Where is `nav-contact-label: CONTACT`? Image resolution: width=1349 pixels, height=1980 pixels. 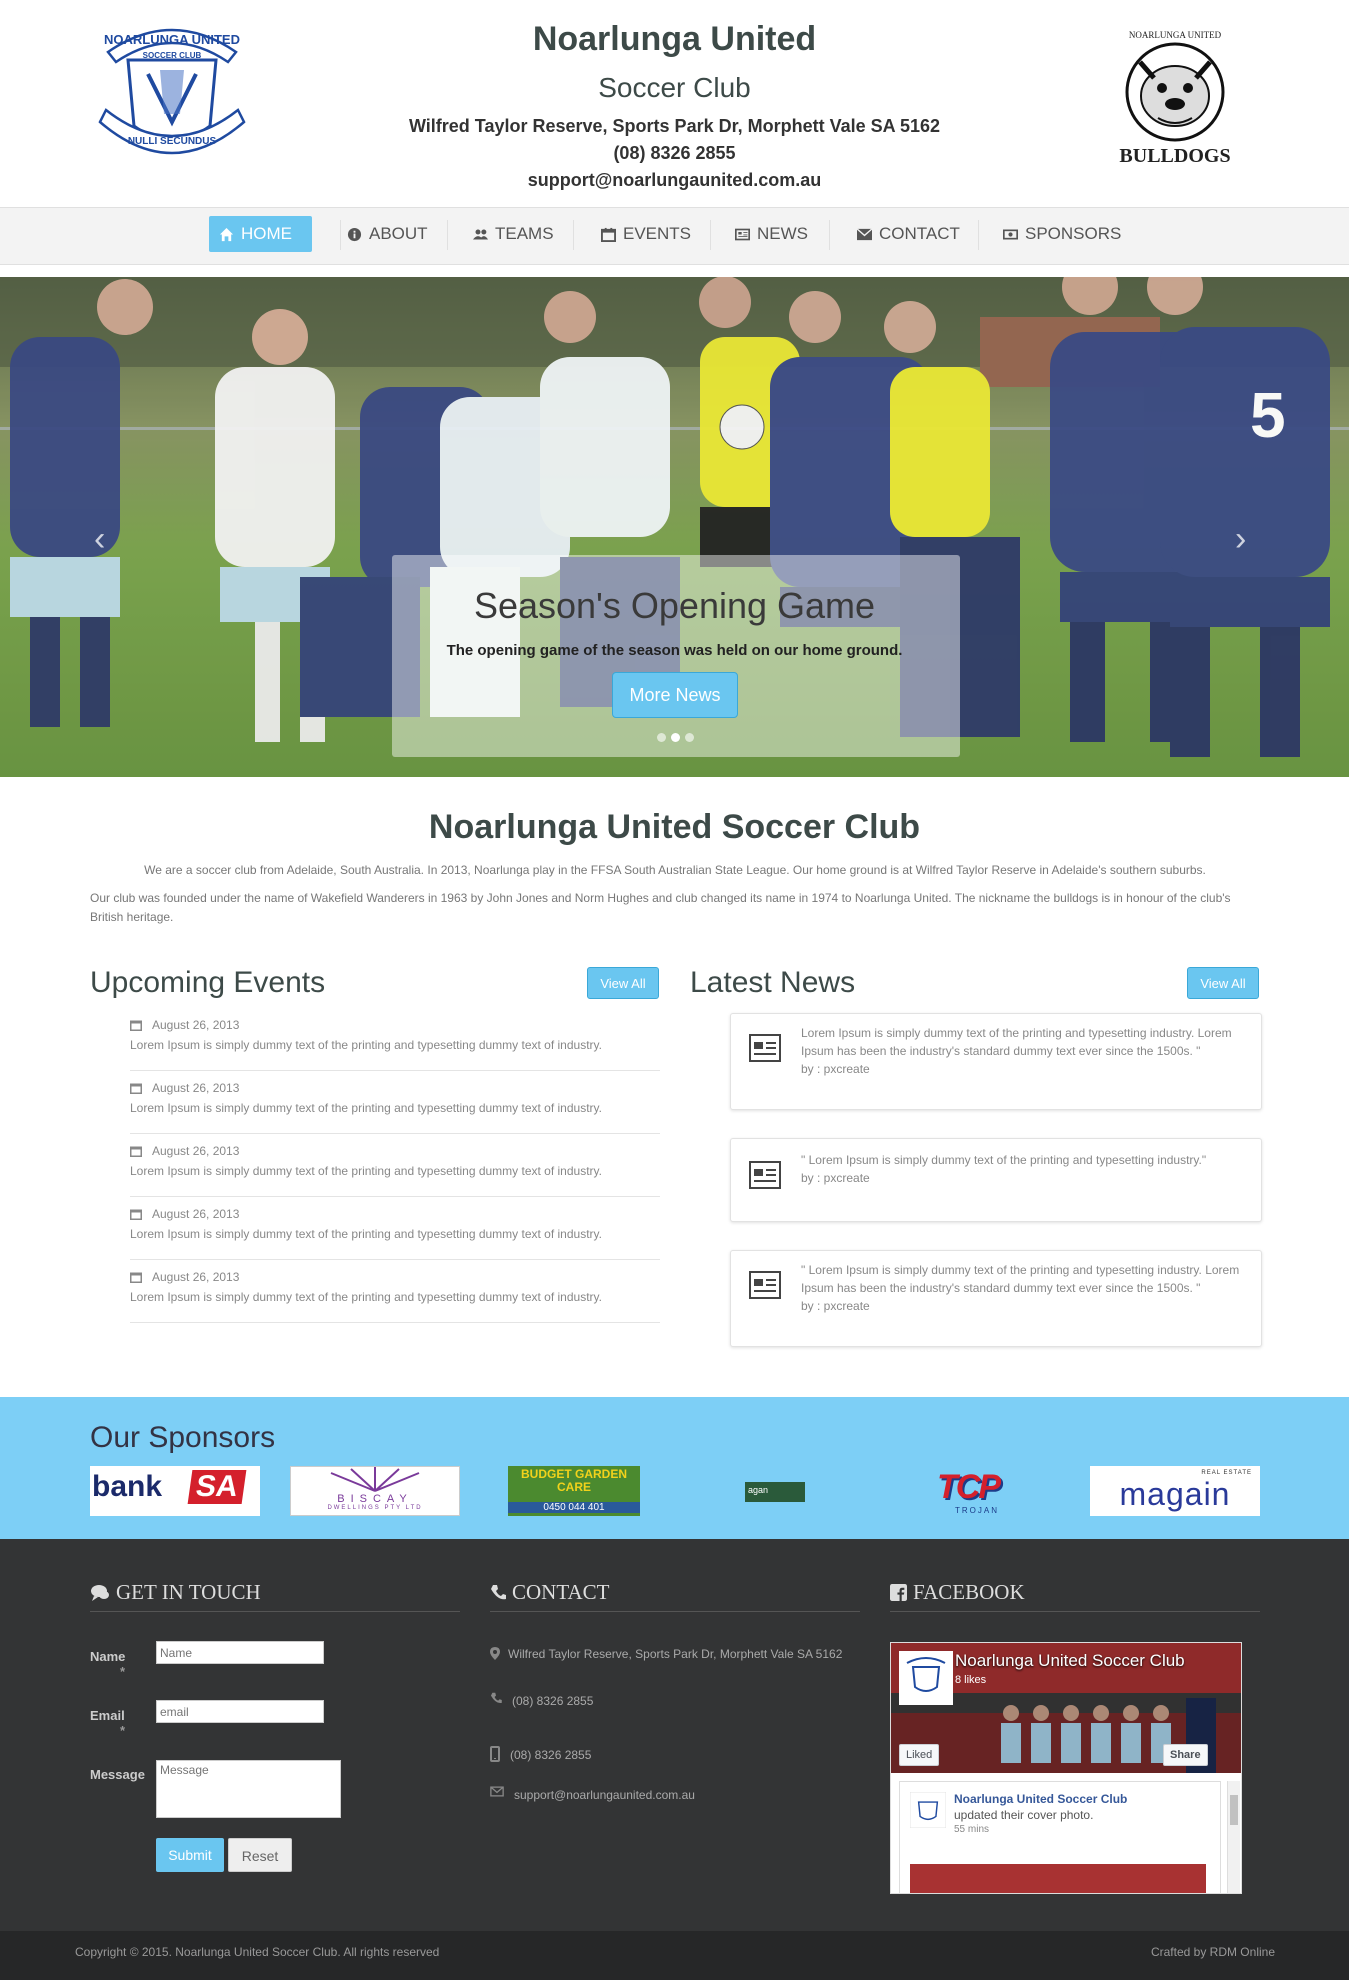 nav-contact-label: CONTACT is located at coordinates (919, 233).